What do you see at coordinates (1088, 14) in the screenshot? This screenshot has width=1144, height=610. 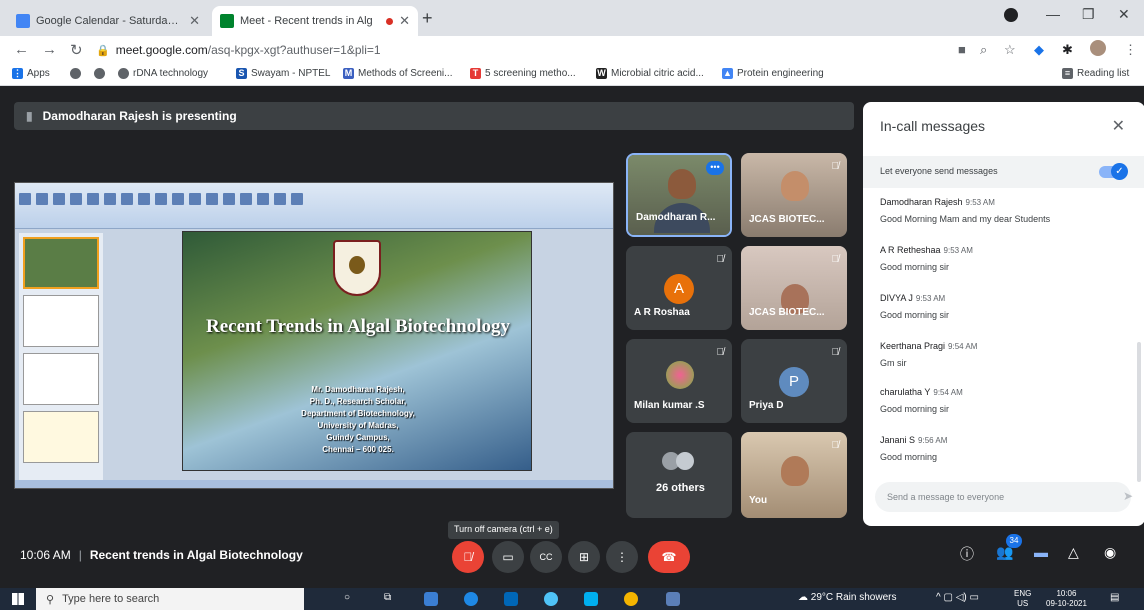 I see `maximize-button: ❐` at bounding box center [1088, 14].